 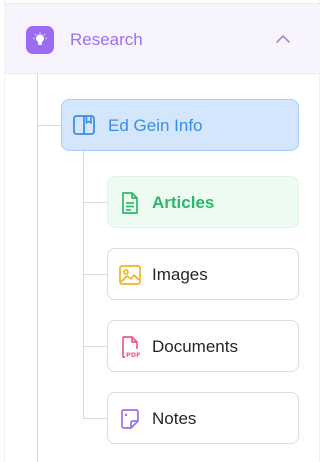 What do you see at coordinates (37, 268) in the screenshot?
I see `tree-line-root` at bounding box center [37, 268].